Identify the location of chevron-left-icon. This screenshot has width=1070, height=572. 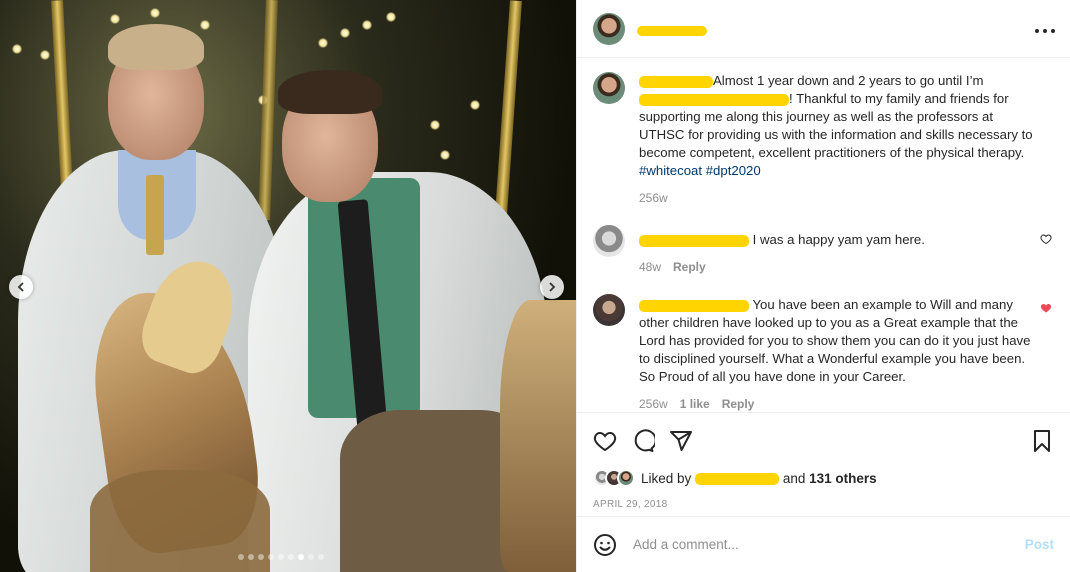
(20, 287).